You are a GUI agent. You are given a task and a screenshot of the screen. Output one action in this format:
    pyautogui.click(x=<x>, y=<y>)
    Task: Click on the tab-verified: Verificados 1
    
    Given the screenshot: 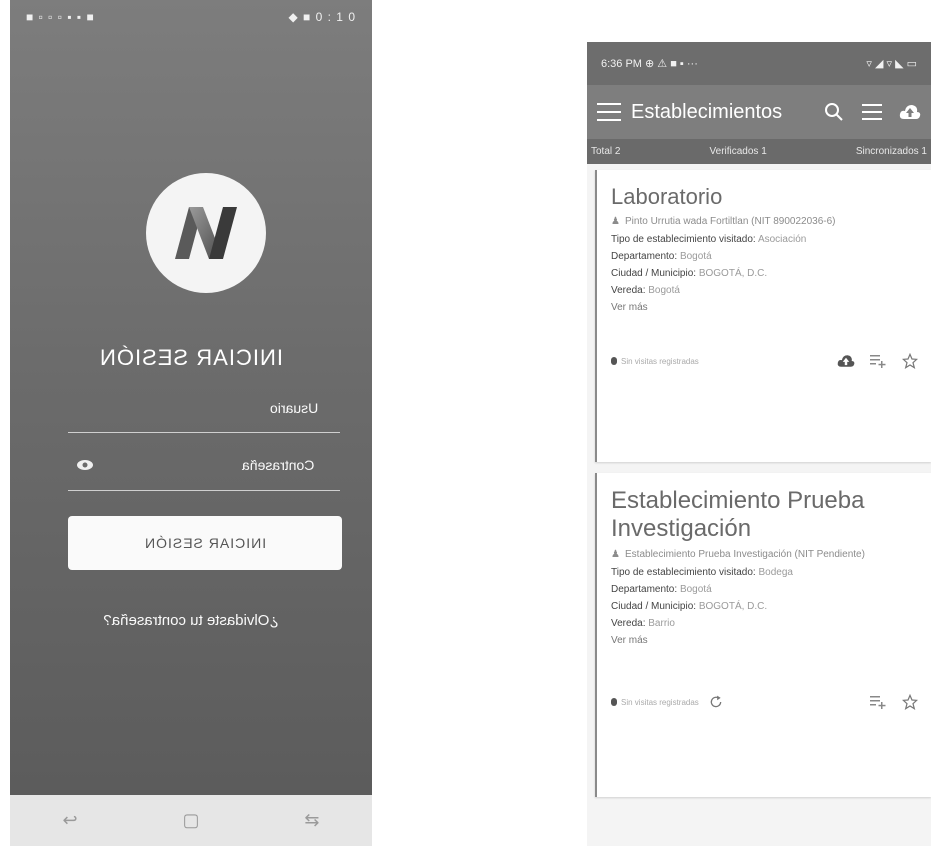 What is the action you would take?
    pyautogui.click(x=738, y=151)
    